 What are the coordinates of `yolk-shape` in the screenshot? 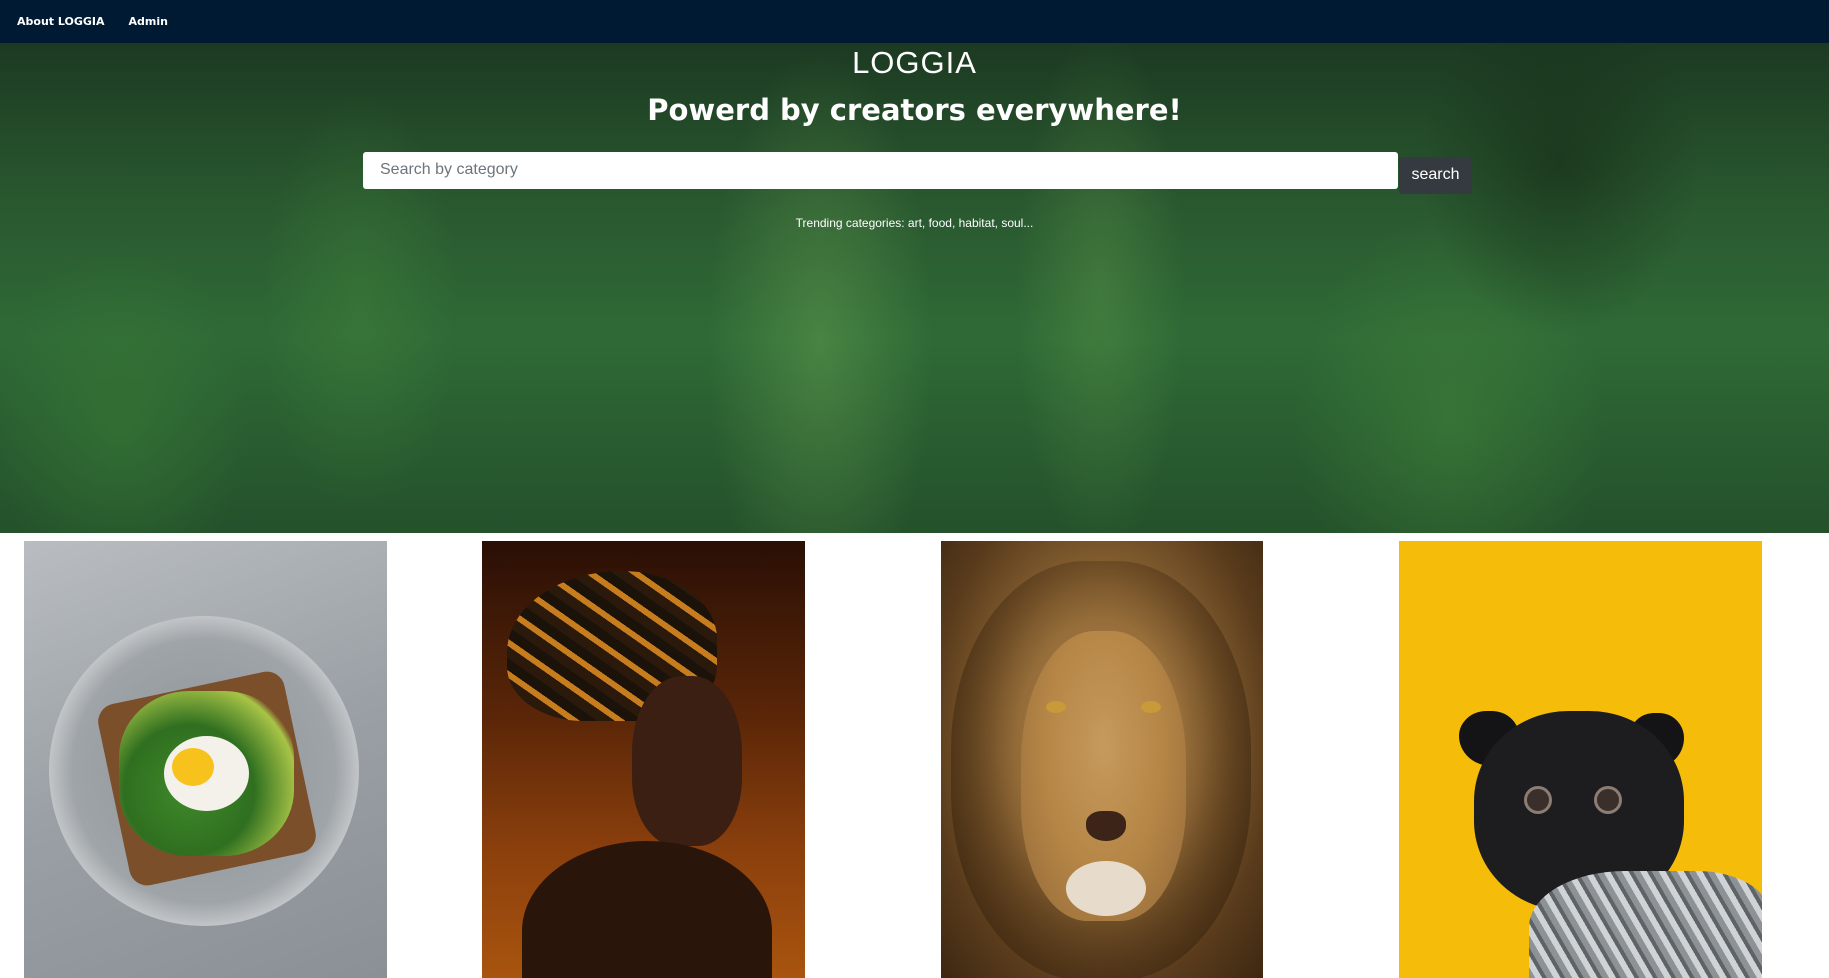 It's located at (193, 767).